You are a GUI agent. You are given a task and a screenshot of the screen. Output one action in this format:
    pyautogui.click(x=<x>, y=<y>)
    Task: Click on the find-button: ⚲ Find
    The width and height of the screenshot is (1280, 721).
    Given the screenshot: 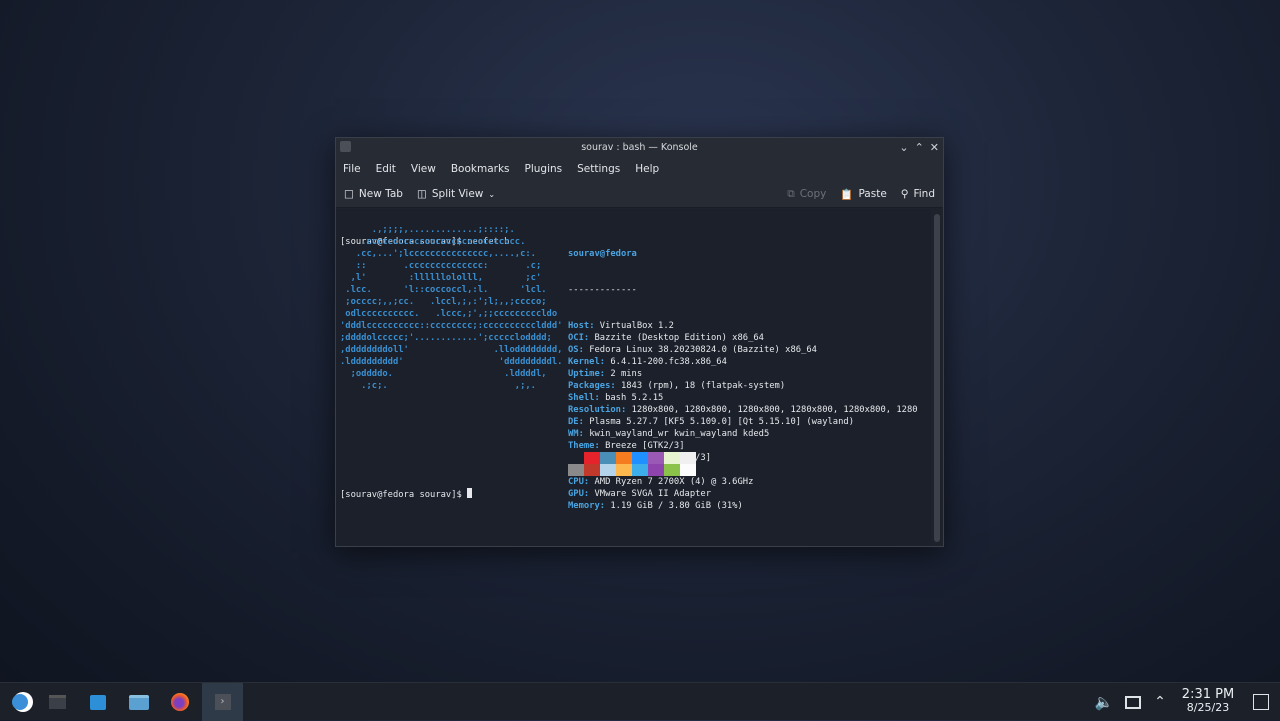 What is the action you would take?
    pyautogui.click(x=918, y=194)
    